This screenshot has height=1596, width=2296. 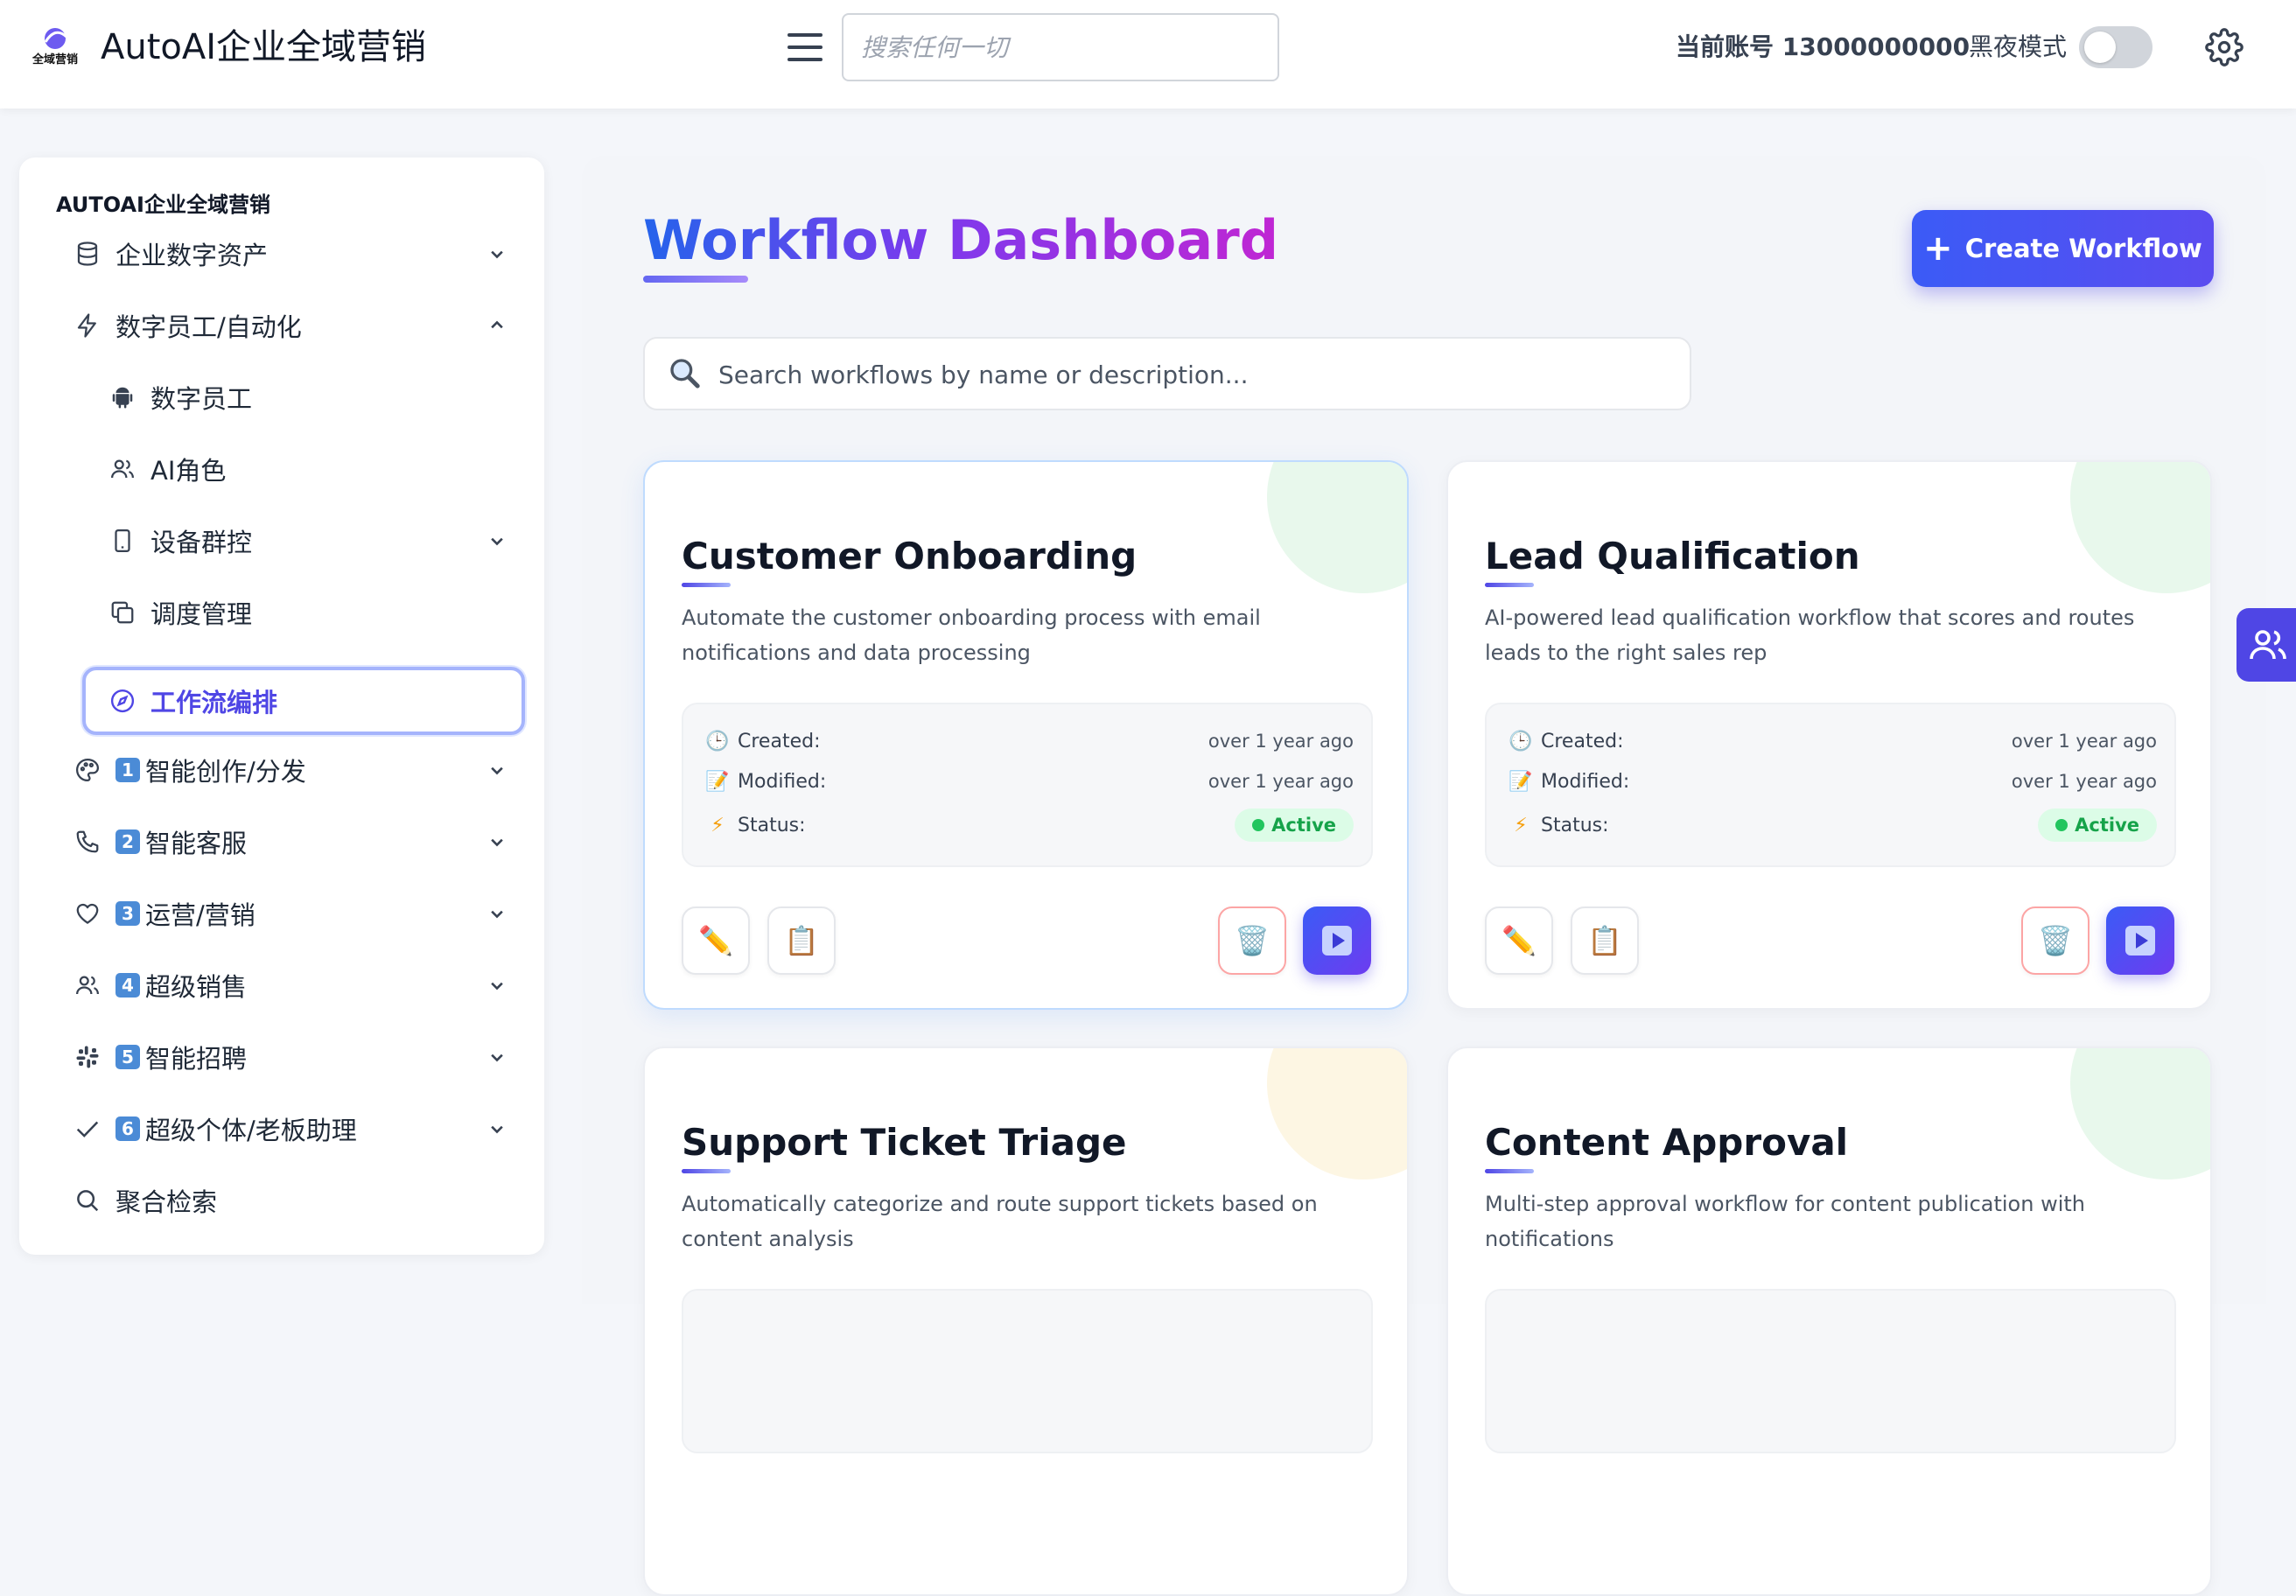 I want to click on sidebar-item-label: 设备群控, so click(x=201, y=542).